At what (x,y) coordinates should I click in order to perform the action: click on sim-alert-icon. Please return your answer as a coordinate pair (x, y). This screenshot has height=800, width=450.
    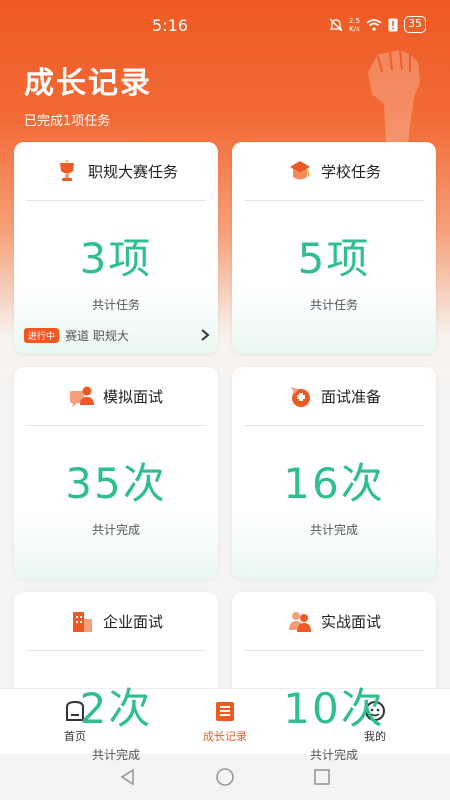
    Looking at the image, I should click on (393, 24).